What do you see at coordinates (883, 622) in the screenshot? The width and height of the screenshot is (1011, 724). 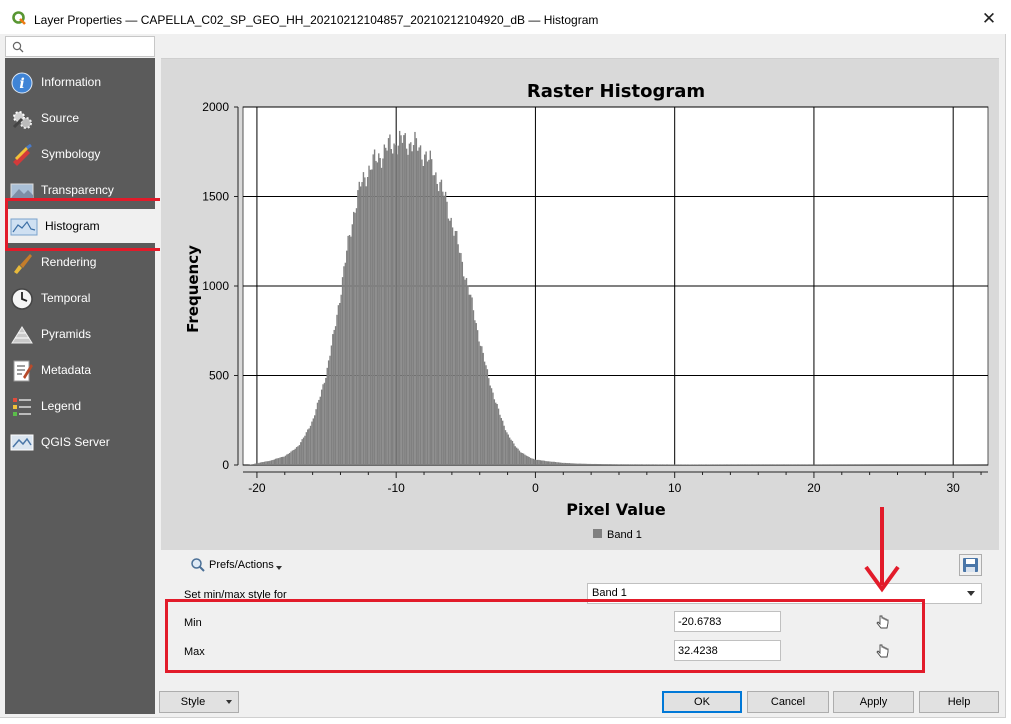 I see `pick-min-from-map-icon` at bounding box center [883, 622].